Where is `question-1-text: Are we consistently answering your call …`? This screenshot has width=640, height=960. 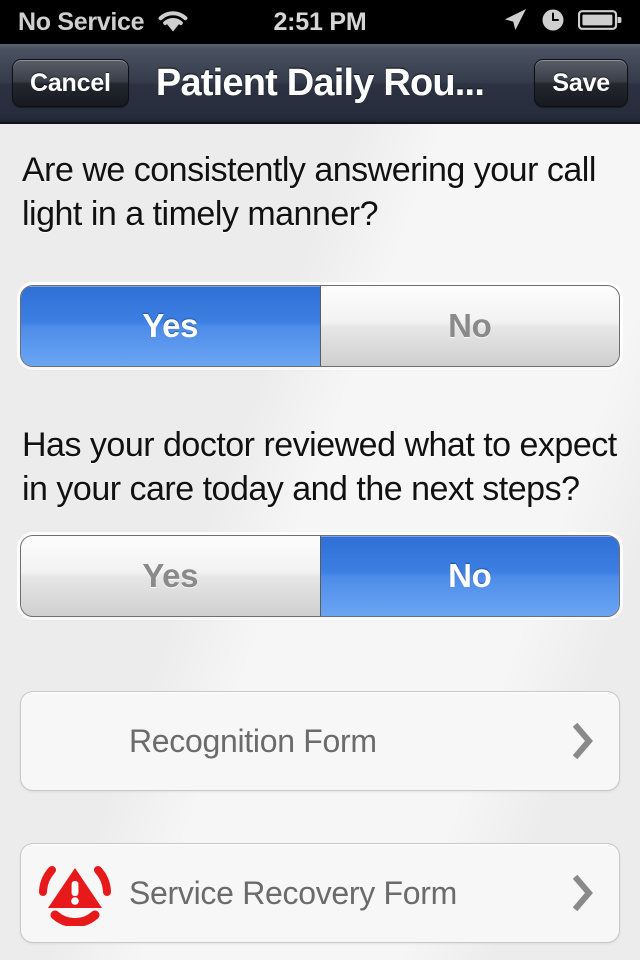 question-1-text: Are we consistently answering your call … is located at coordinates (309, 192).